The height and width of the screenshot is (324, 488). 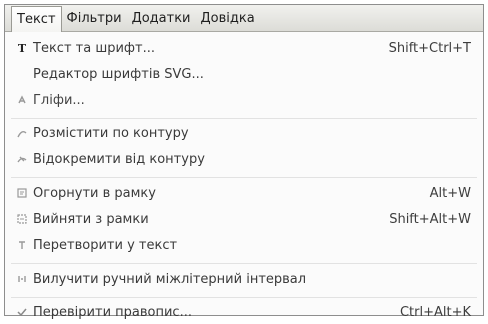 What do you see at coordinates (22, 48) in the screenshot?
I see `text-tool-icon: T` at bounding box center [22, 48].